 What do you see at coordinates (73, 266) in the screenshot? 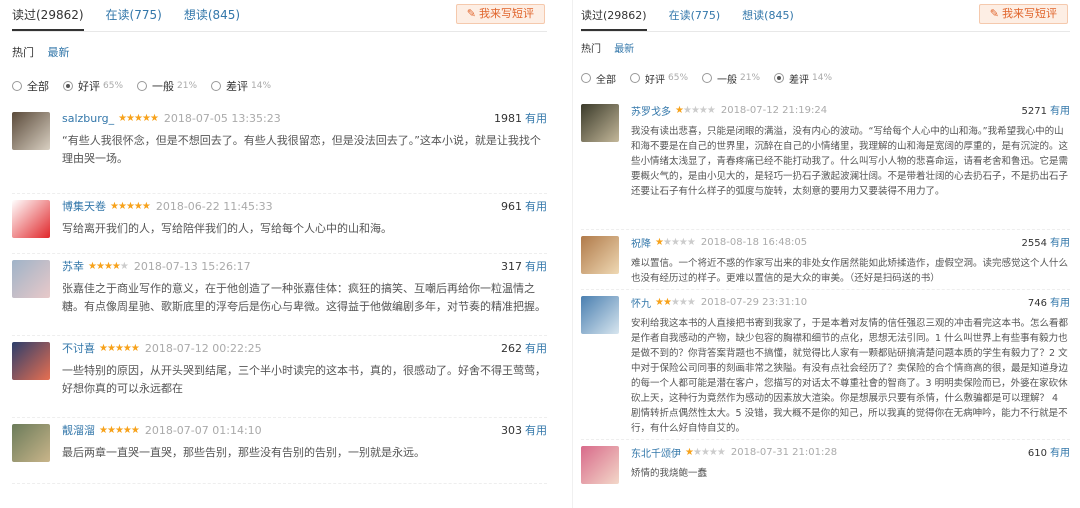
I see `username-link: 苏幸` at bounding box center [73, 266].